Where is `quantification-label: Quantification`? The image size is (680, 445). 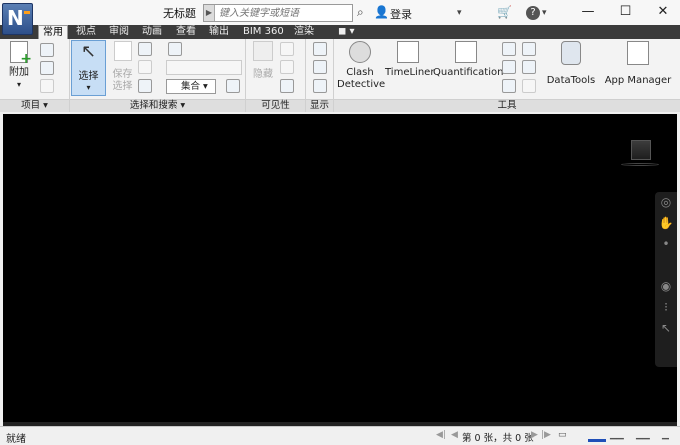
quantification-label: Quantification is located at coordinates (468, 72).